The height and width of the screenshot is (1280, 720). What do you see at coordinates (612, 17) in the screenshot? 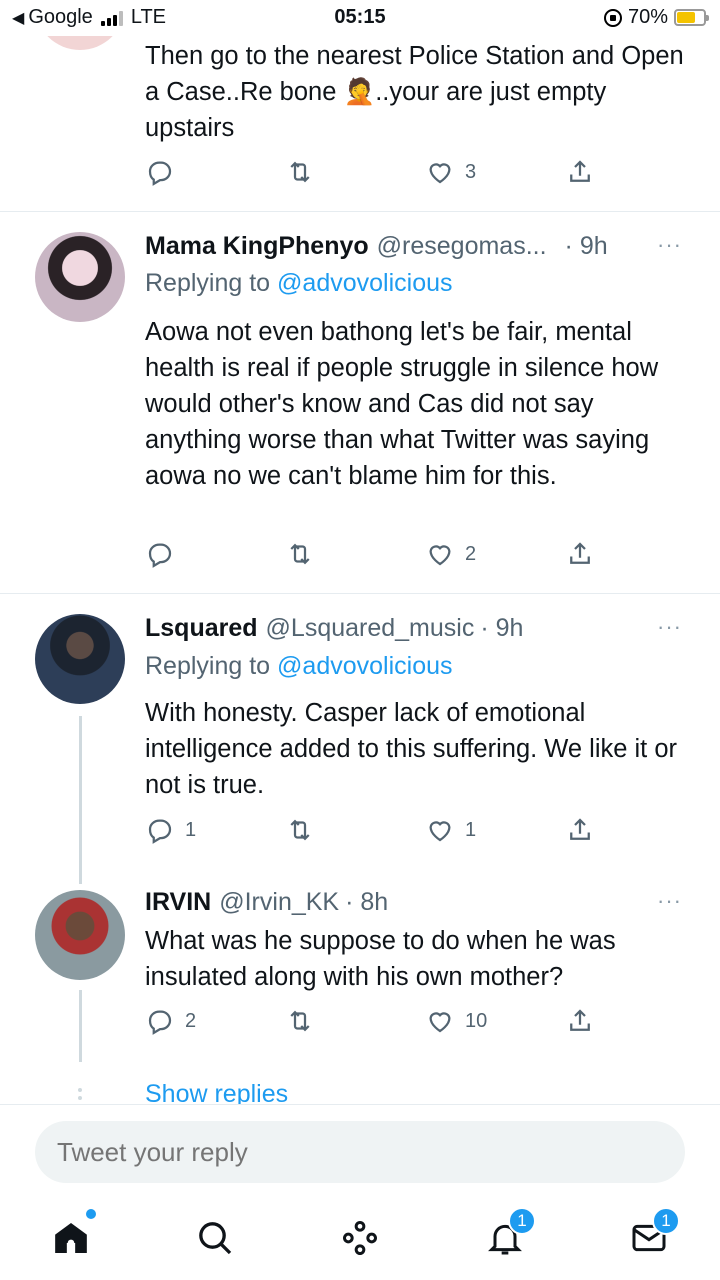
I see `rotation-lock-icon` at bounding box center [612, 17].